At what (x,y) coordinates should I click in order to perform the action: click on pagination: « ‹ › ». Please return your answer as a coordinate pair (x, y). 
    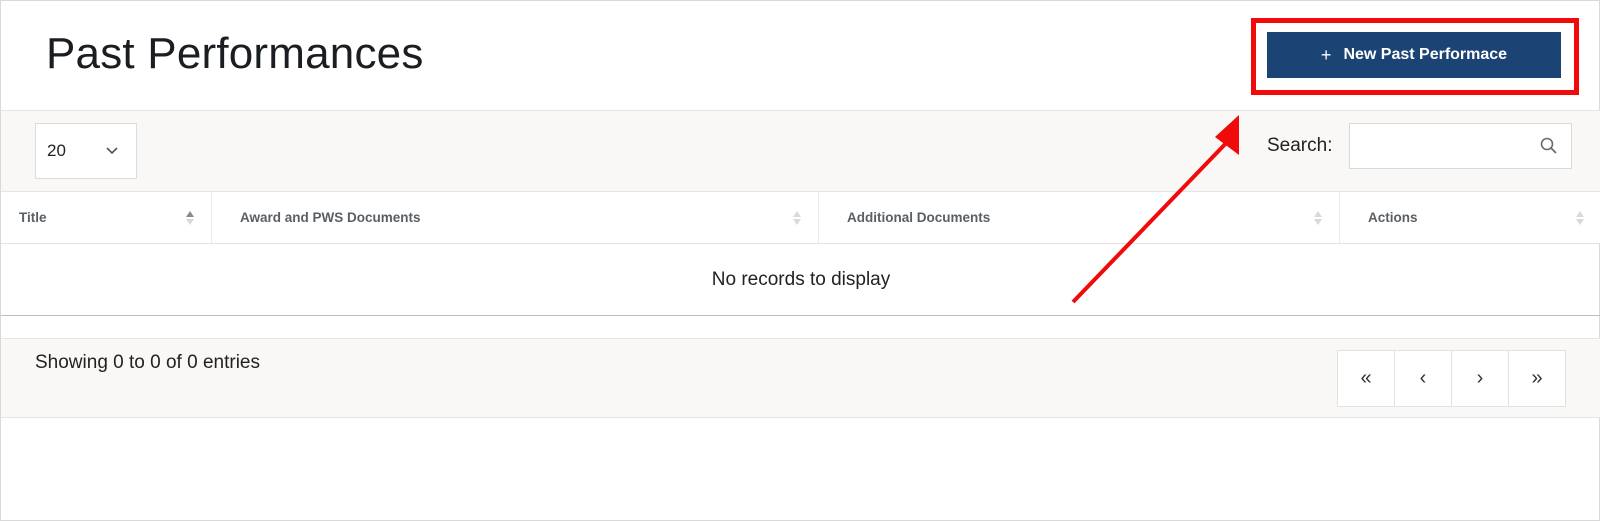
    Looking at the image, I should click on (1451, 378).